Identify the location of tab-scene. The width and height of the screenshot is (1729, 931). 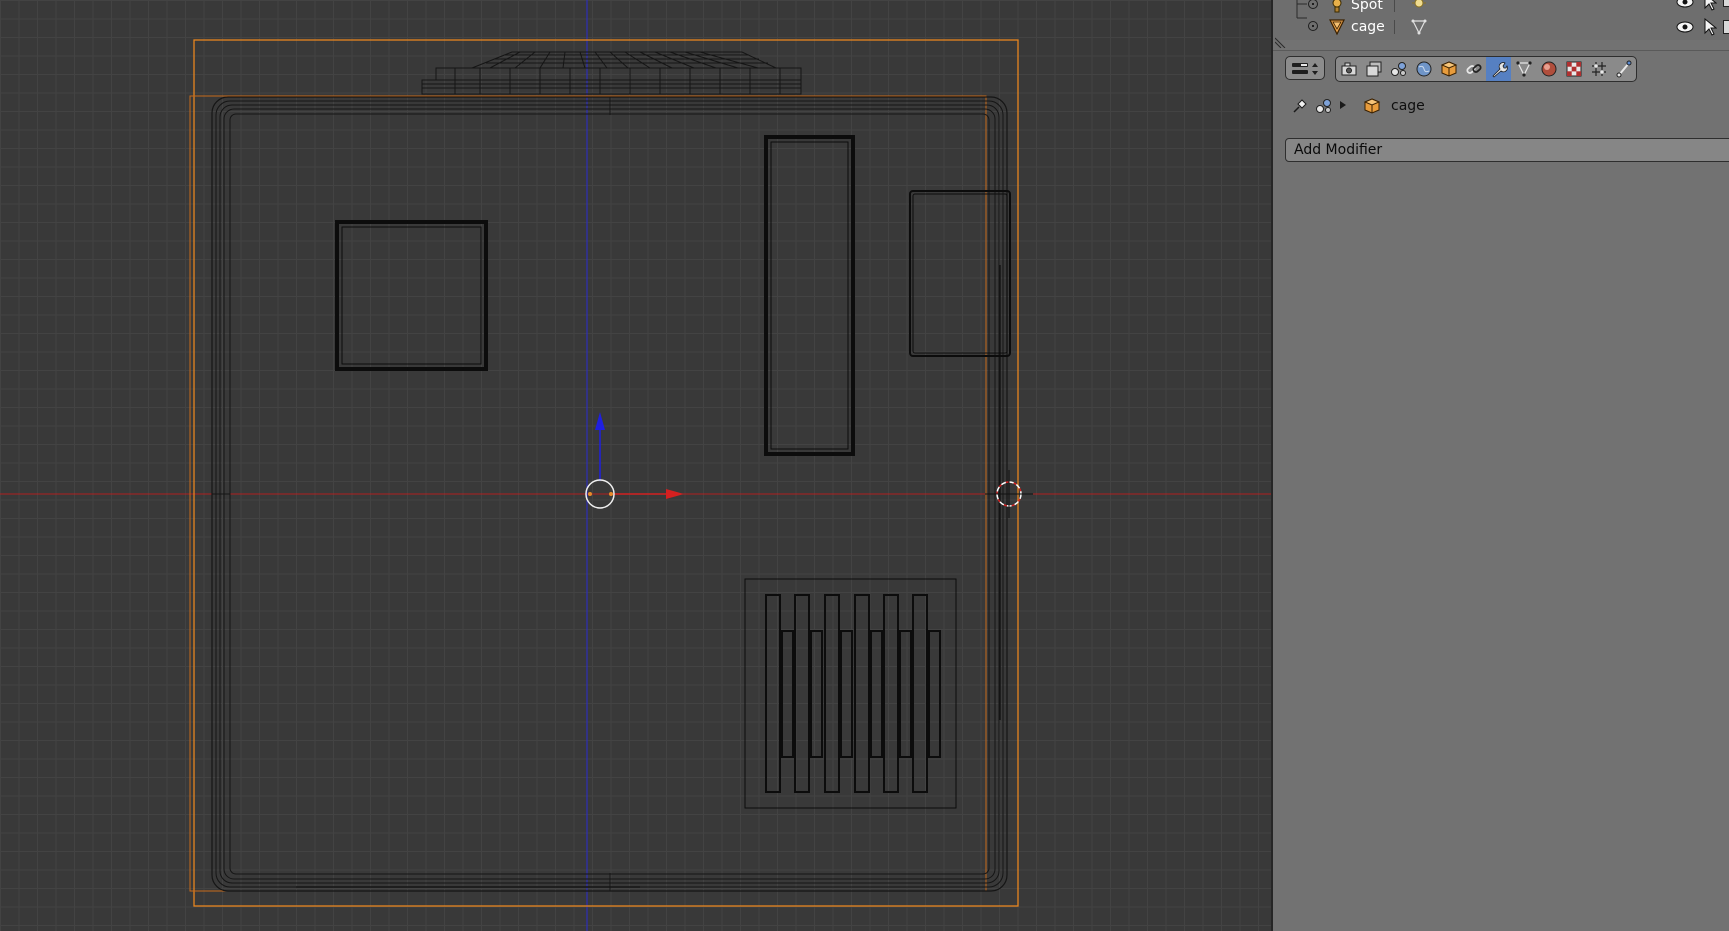
(1398, 69).